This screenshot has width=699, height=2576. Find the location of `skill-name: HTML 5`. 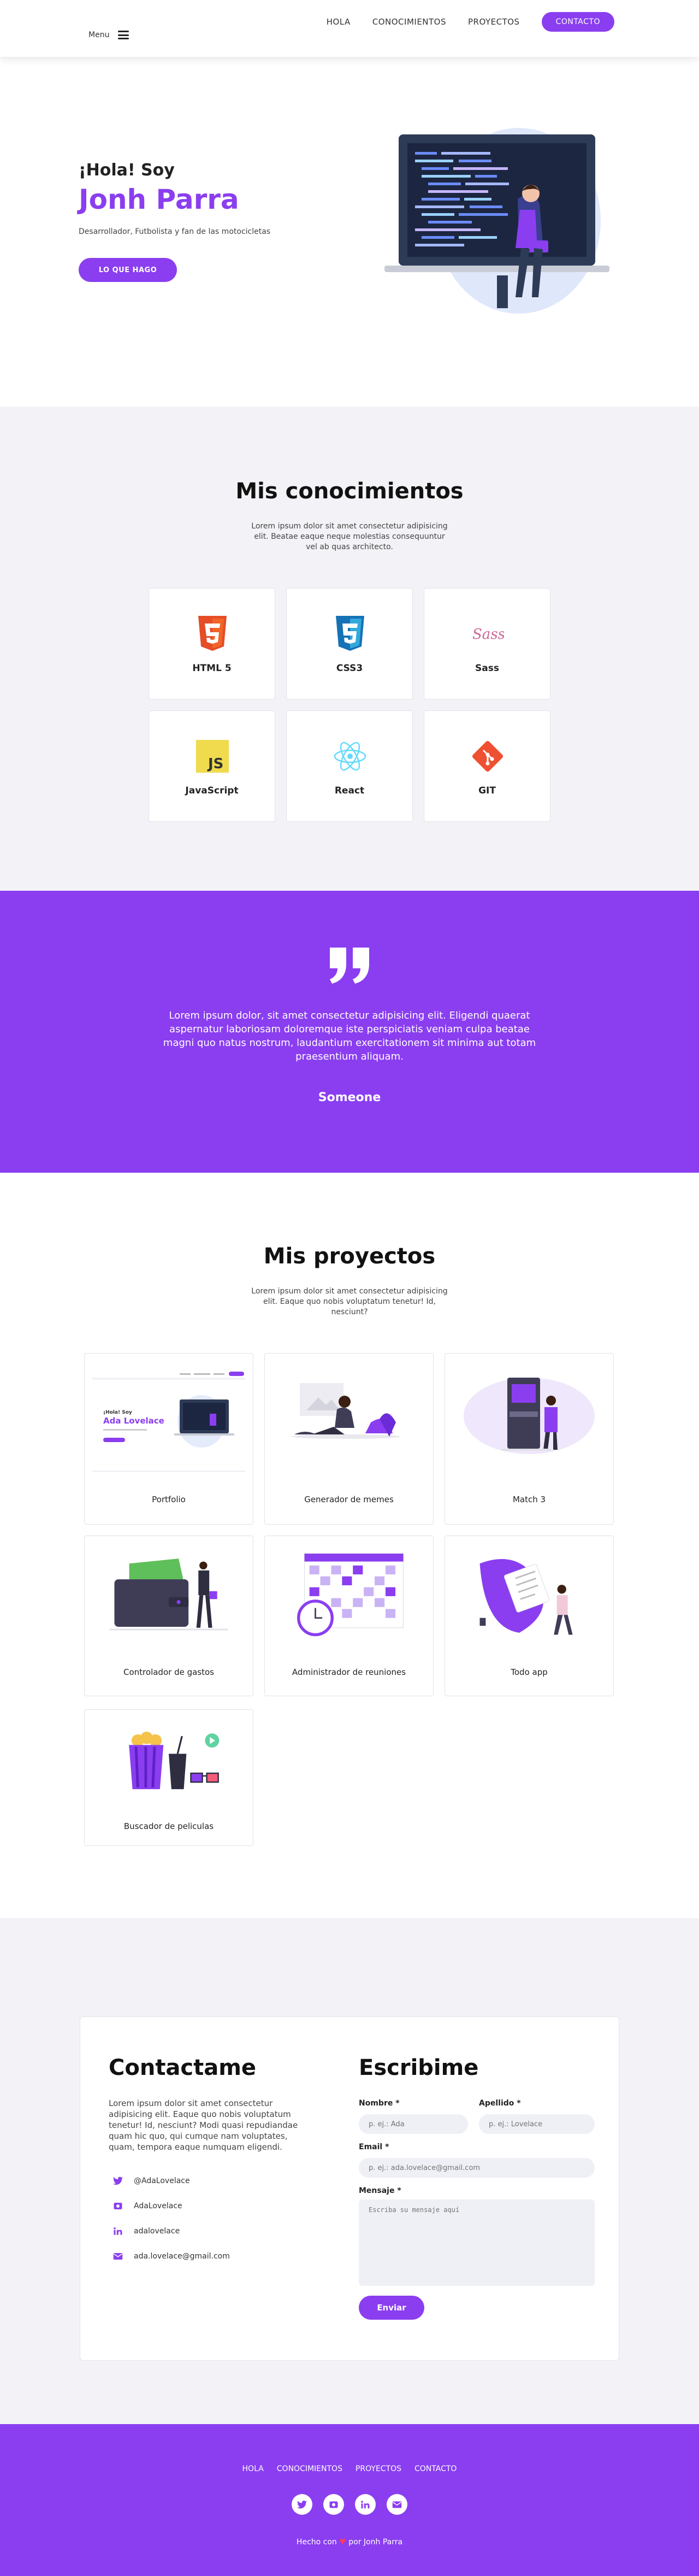

skill-name: HTML 5 is located at coordinates (212, 668).